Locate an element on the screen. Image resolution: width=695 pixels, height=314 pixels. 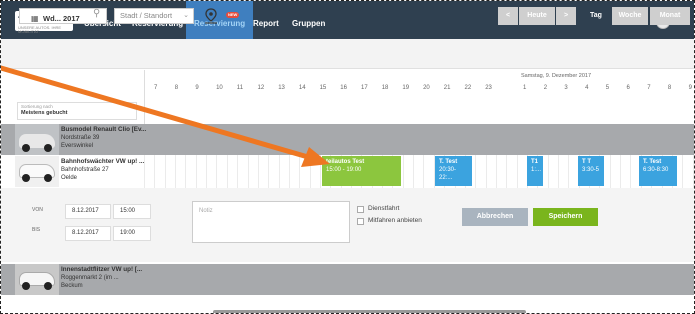
nav-reservierung-active: Reservierung NEW is located at coordinates (220, 20).